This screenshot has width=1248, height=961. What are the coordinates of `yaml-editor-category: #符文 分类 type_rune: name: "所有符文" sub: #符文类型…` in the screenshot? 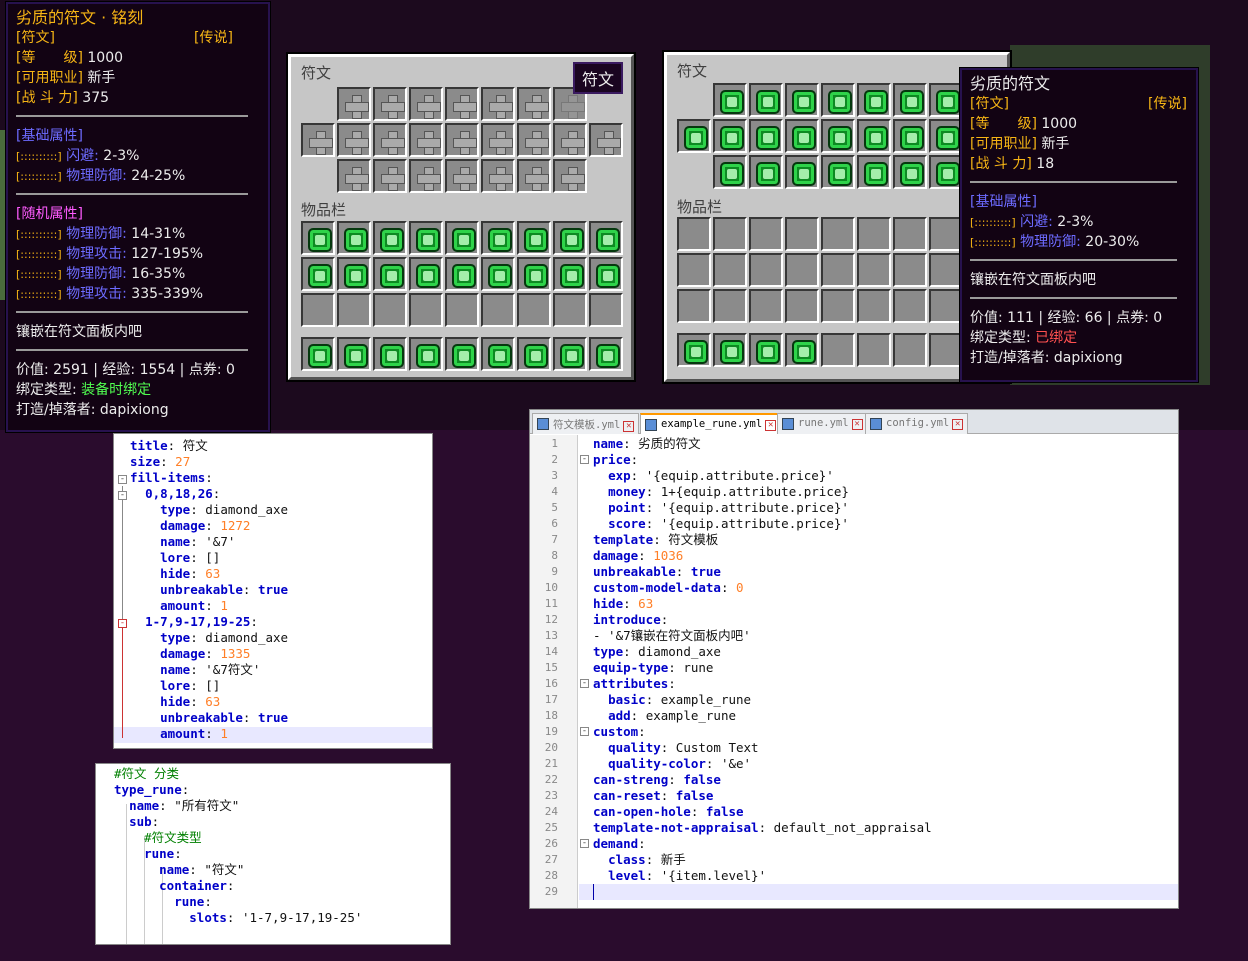 It's located at (273, 854).